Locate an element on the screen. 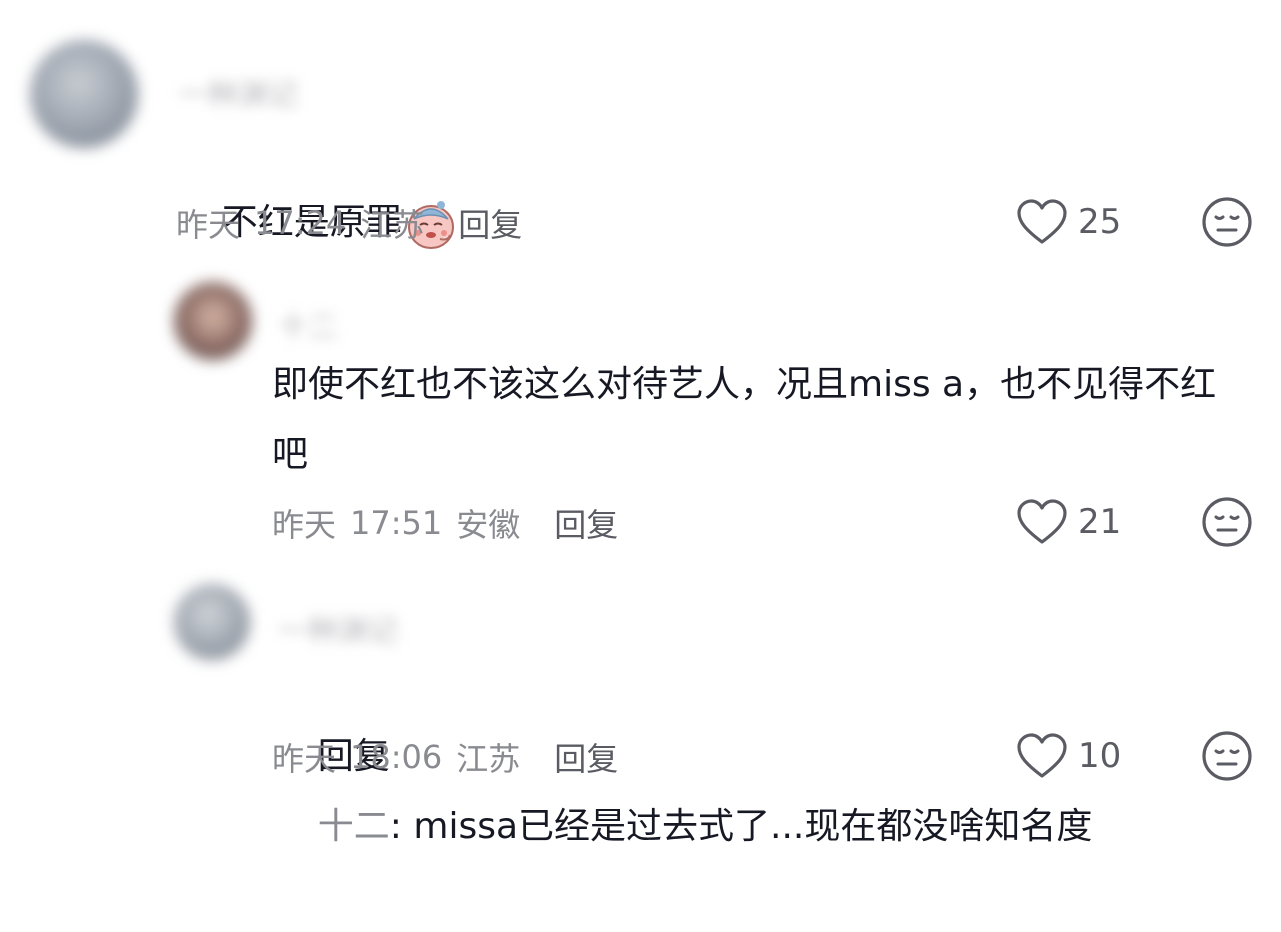  username: 十二 is located at coordinates (308, 324).